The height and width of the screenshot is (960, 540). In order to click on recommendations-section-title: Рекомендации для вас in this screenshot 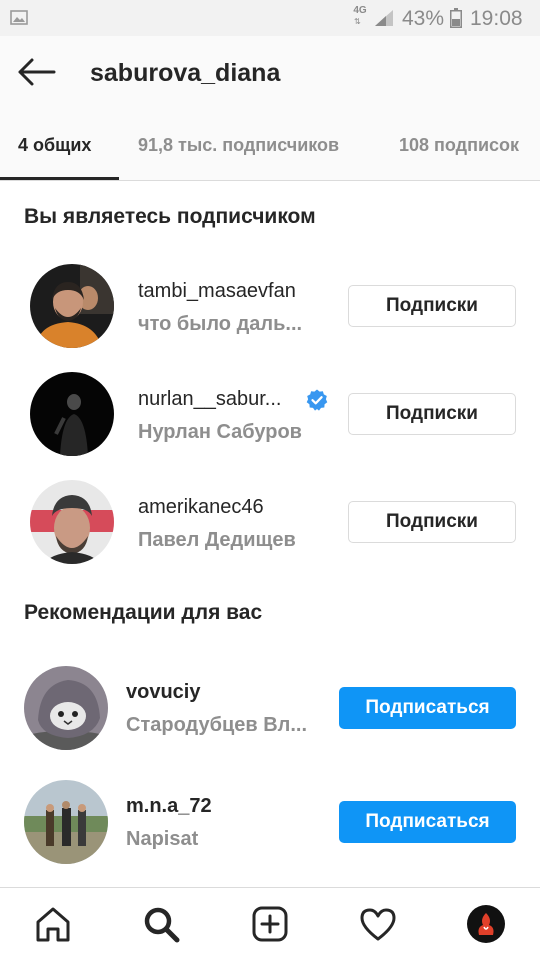, I will do `click(143, 612)`.